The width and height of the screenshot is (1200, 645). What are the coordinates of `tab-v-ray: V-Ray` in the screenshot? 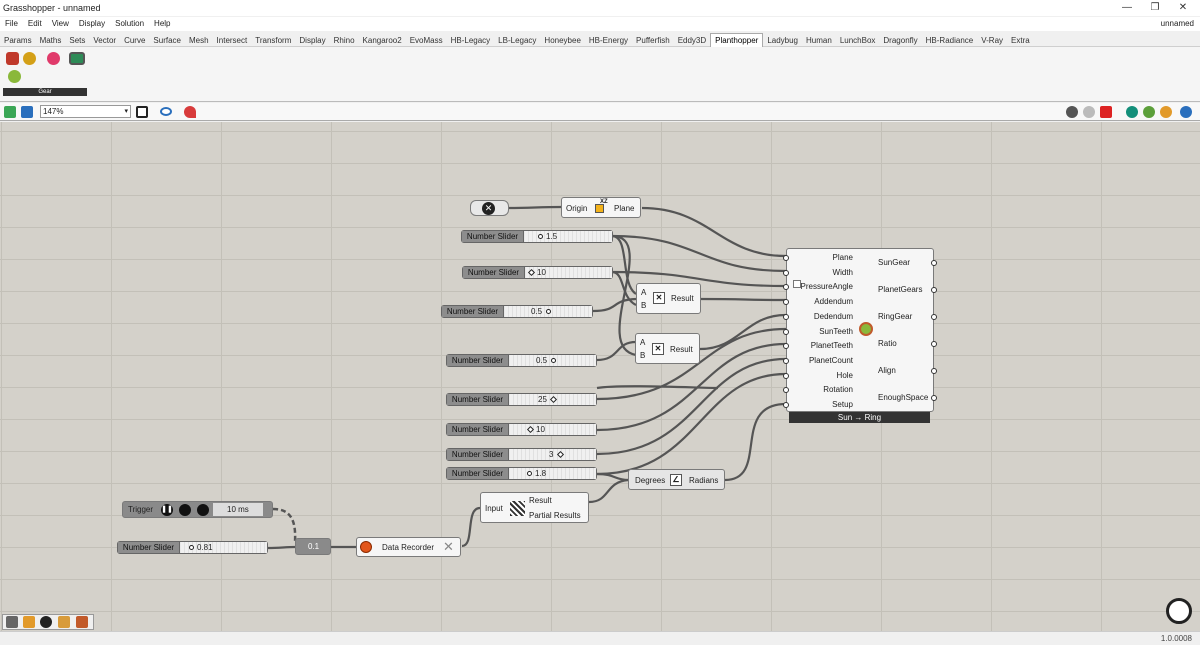 It's located at (992, 41).